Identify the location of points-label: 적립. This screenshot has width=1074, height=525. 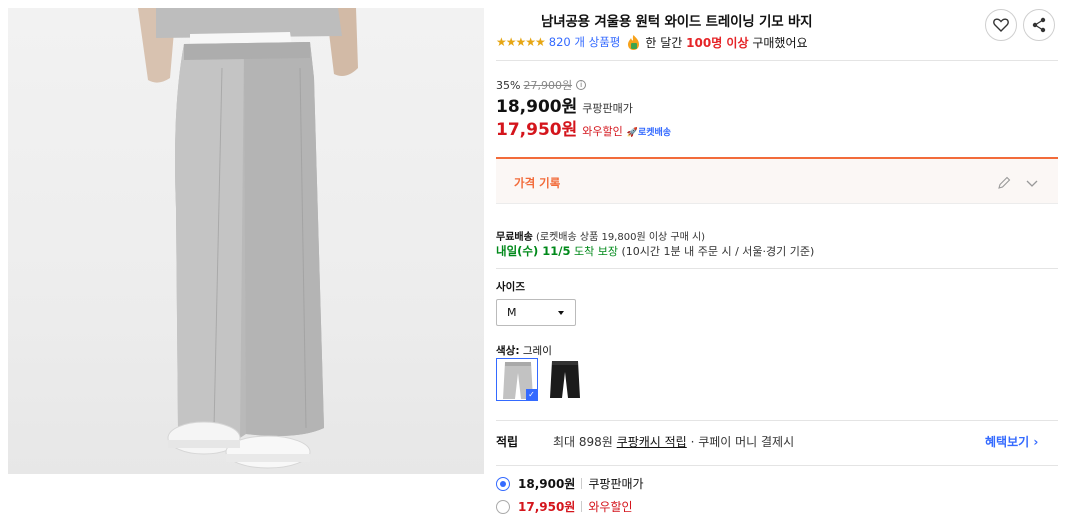
(507, 442).